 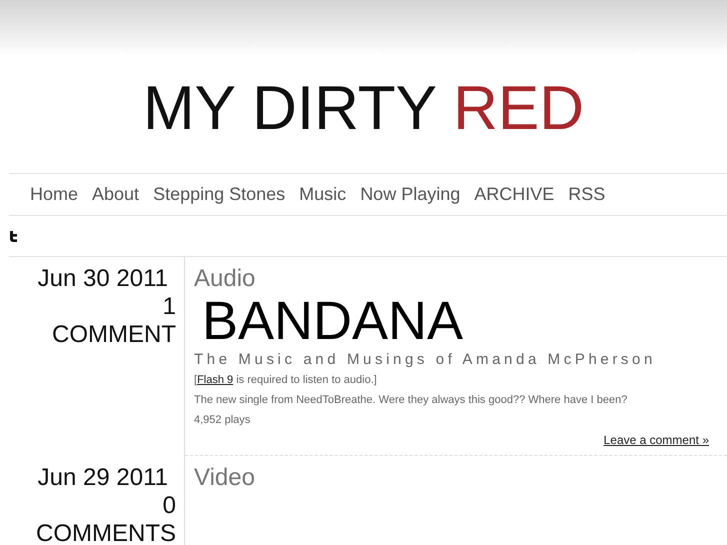 What do you see at coordinates (92, 506) in the screenshot?
I see `comment-count: 0` at bounding box center [92, 506].